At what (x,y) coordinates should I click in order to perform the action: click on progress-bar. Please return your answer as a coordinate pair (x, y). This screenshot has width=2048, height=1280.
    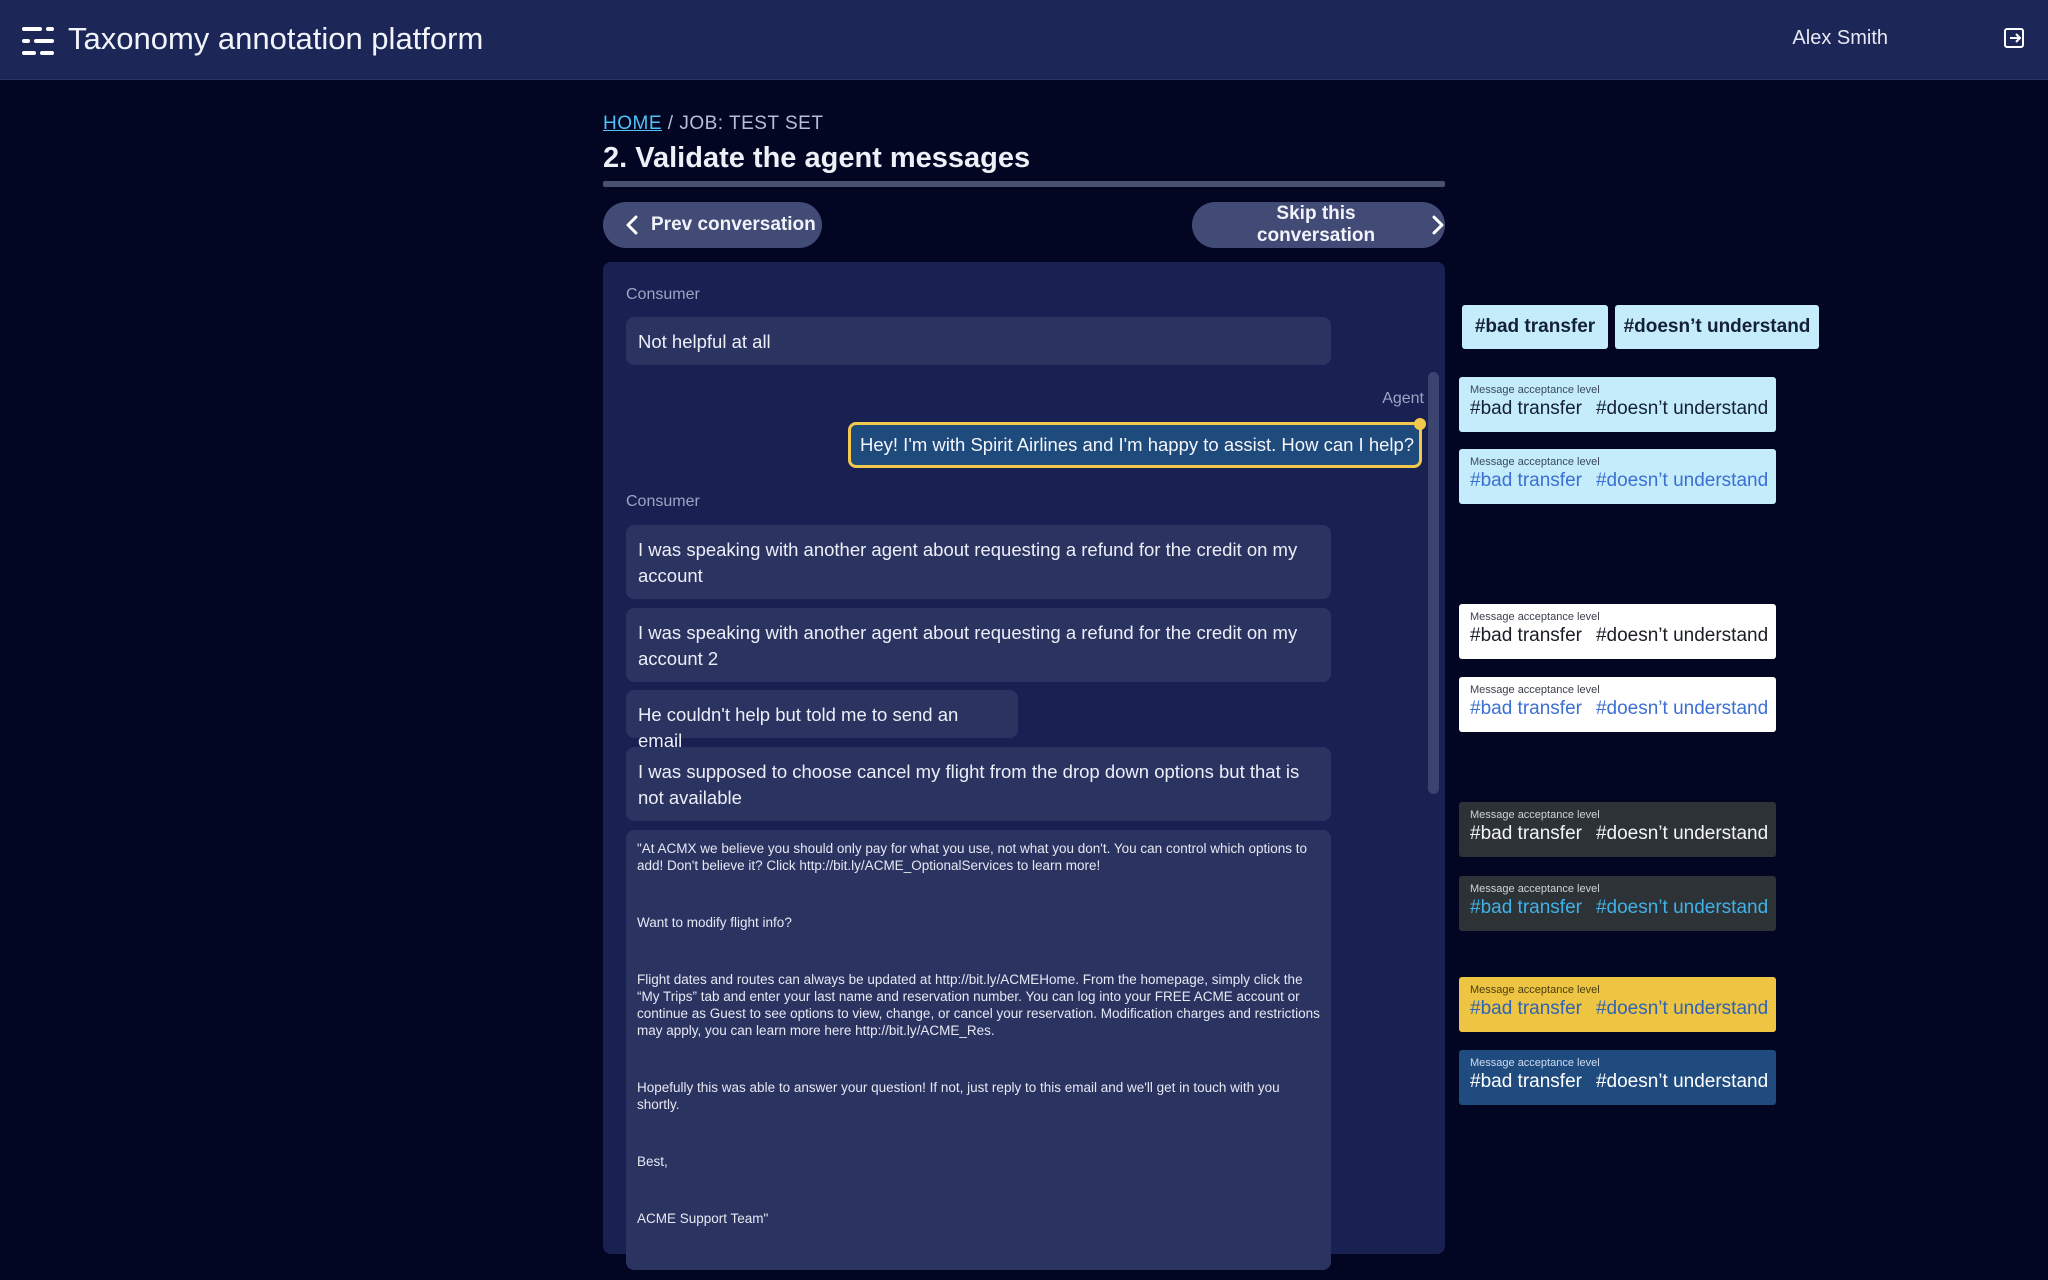
    Looking at the image, I should click on (1024, 184).